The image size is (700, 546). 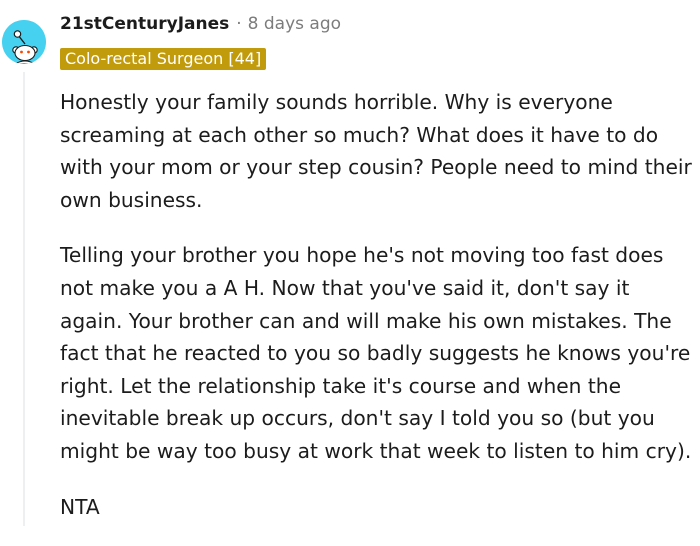 I want to click on user-flair: Colo-rectal Surgeon [44], so click(x=163, y=59).